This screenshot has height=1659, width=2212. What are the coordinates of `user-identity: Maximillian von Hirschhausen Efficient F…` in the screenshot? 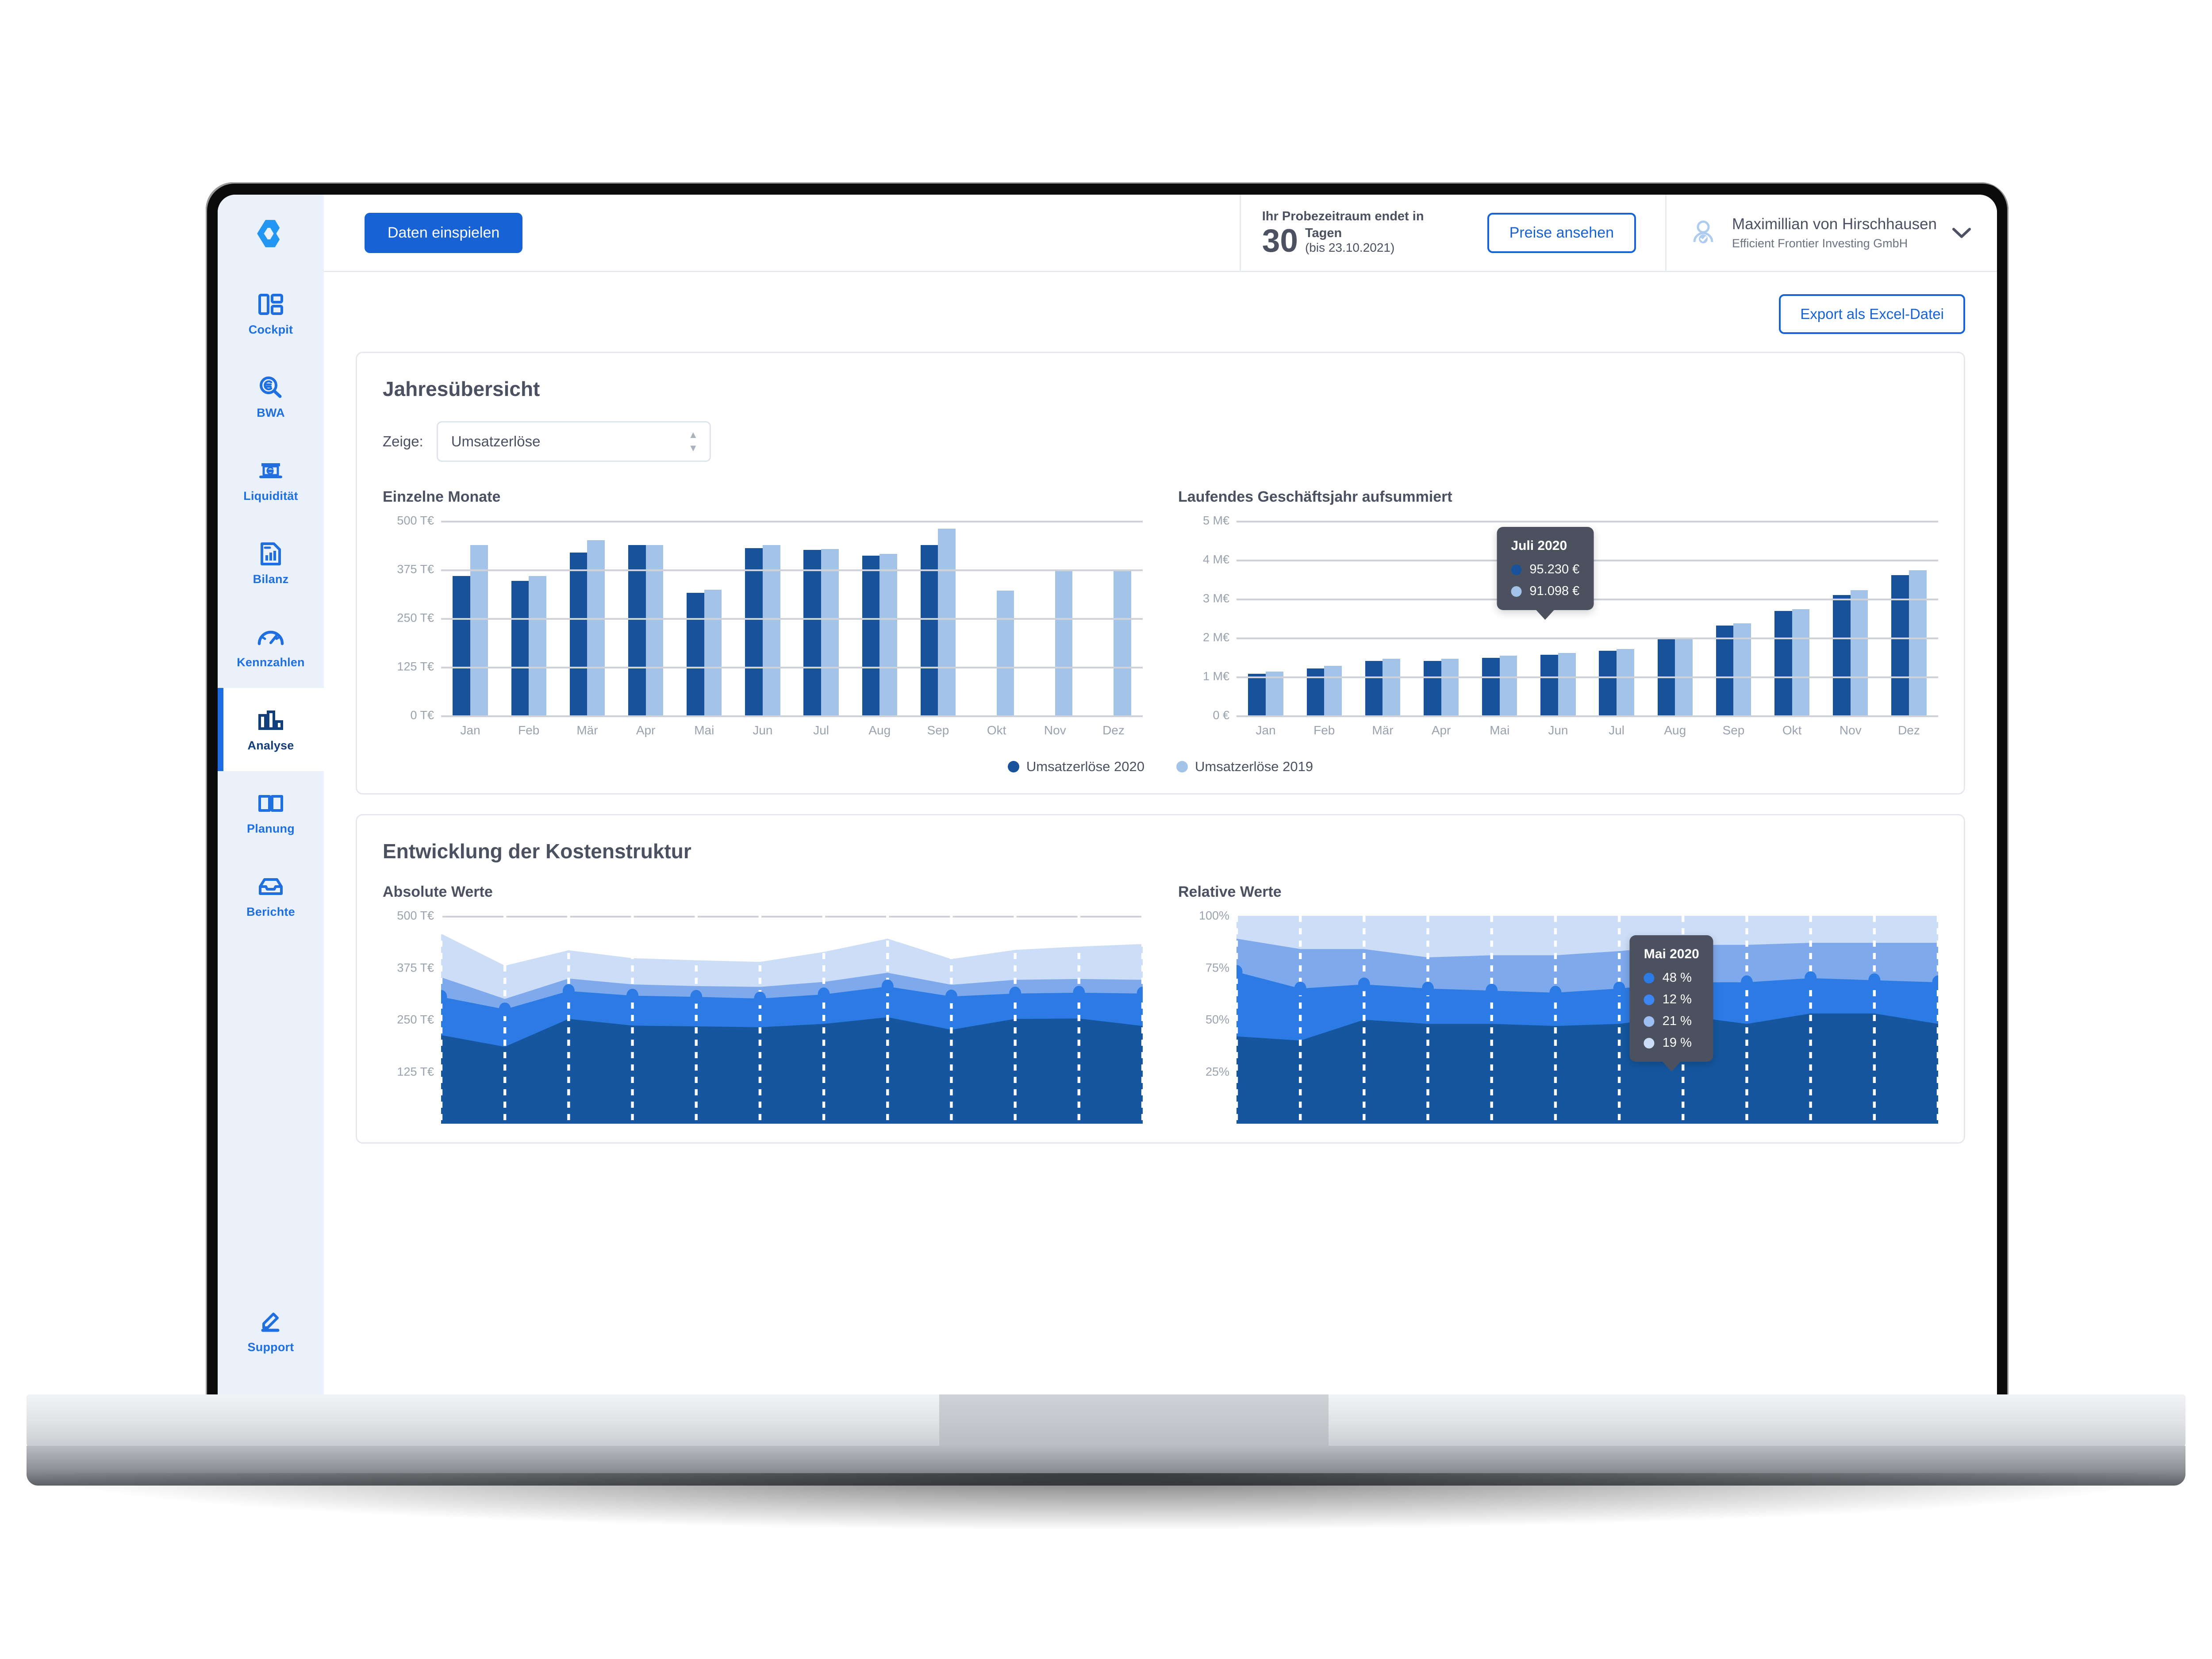 It's located at (1835, 233).